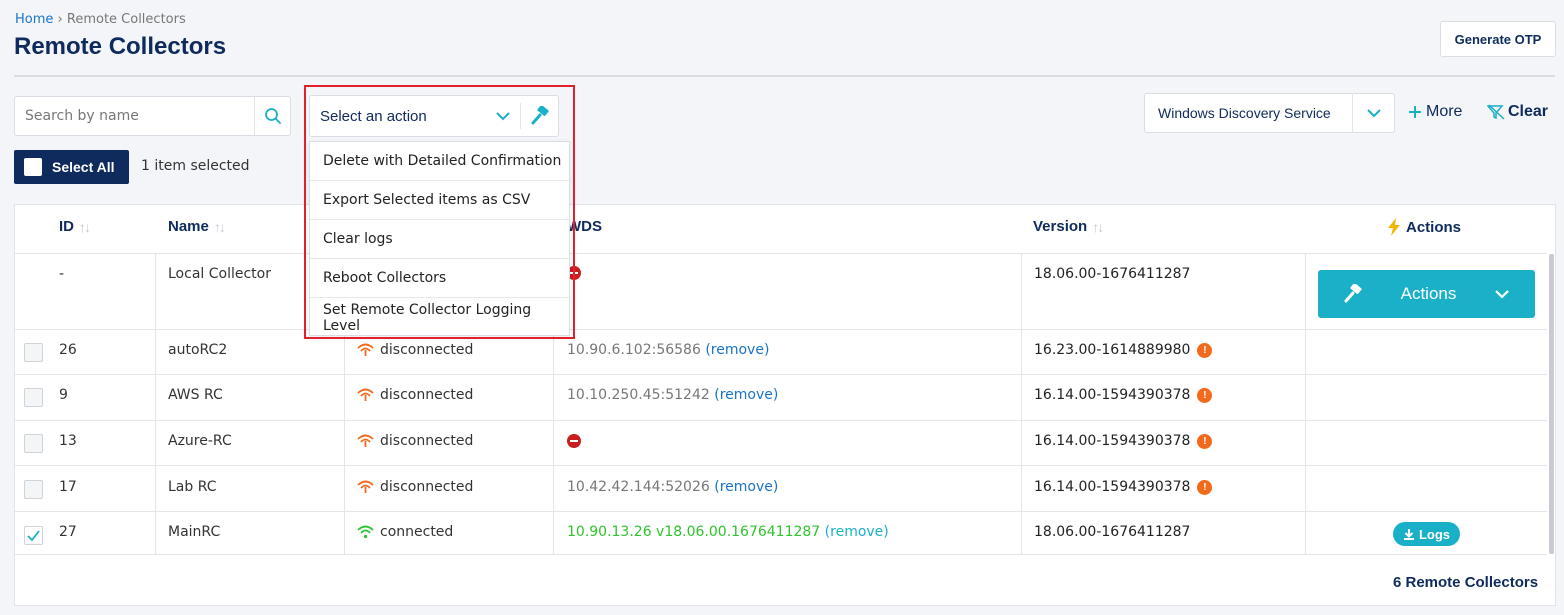  I want to click on row-name-link: AWS RC, so click(195, 395).